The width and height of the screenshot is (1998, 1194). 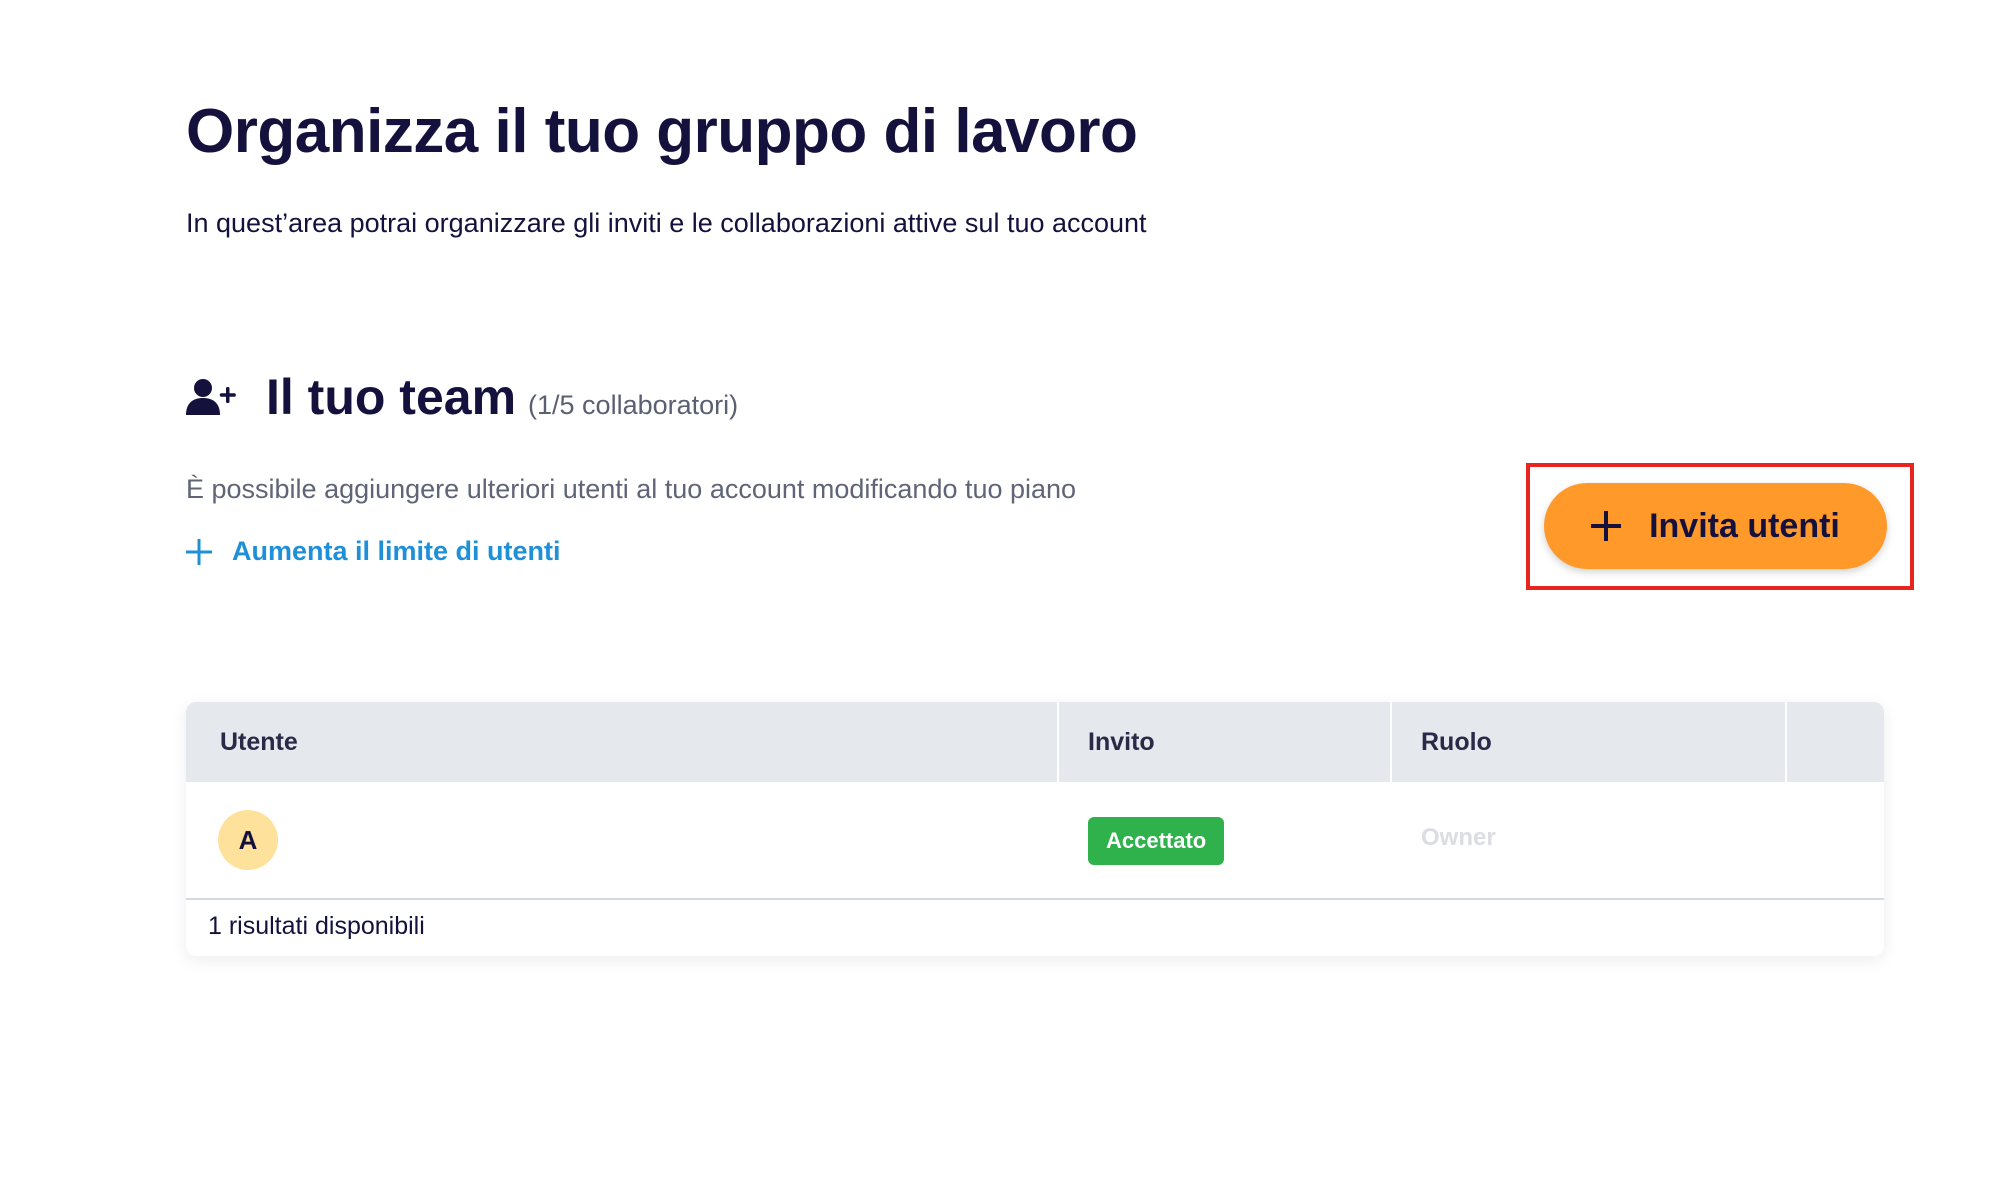 I want to click on role-text: Owner, so click(x=1458, y=837).